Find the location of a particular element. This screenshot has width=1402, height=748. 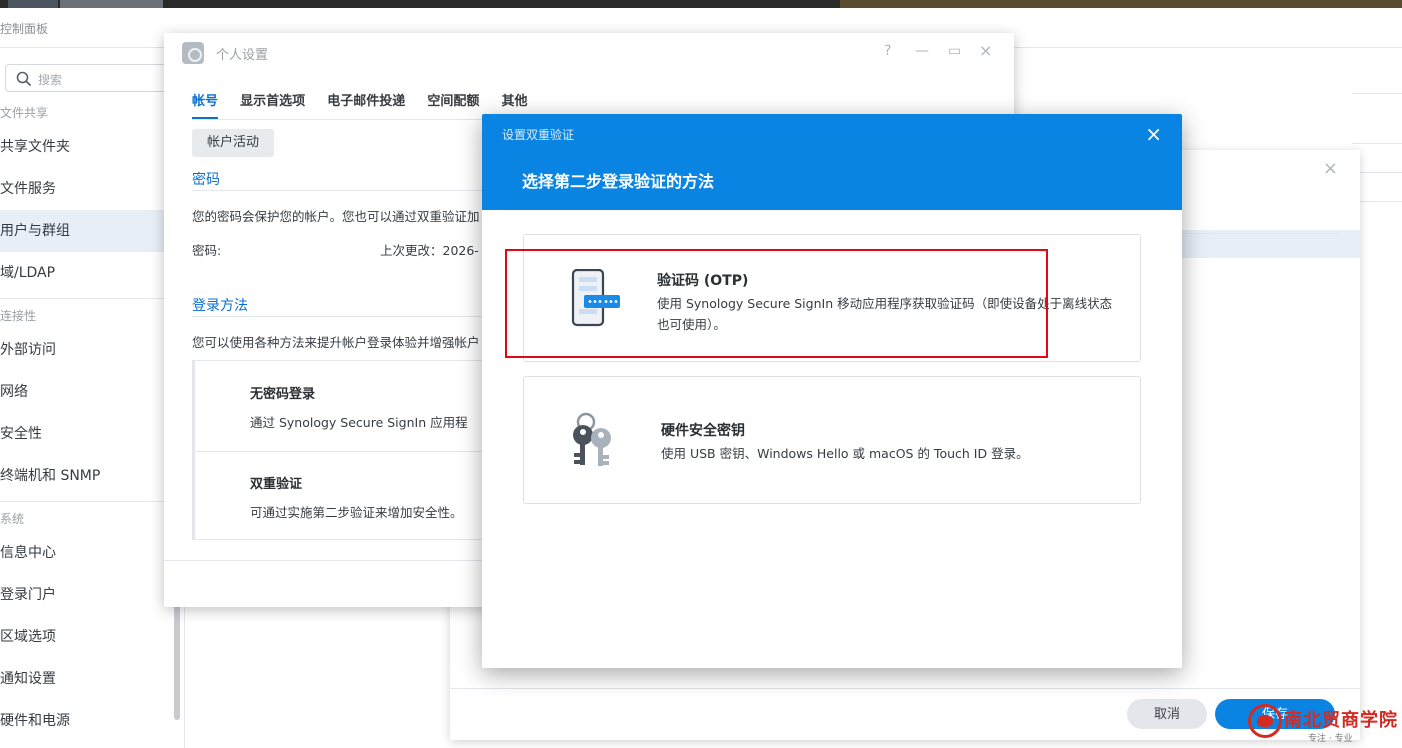

search-placeholder: 搜索 is located at coordinates (50, 80).